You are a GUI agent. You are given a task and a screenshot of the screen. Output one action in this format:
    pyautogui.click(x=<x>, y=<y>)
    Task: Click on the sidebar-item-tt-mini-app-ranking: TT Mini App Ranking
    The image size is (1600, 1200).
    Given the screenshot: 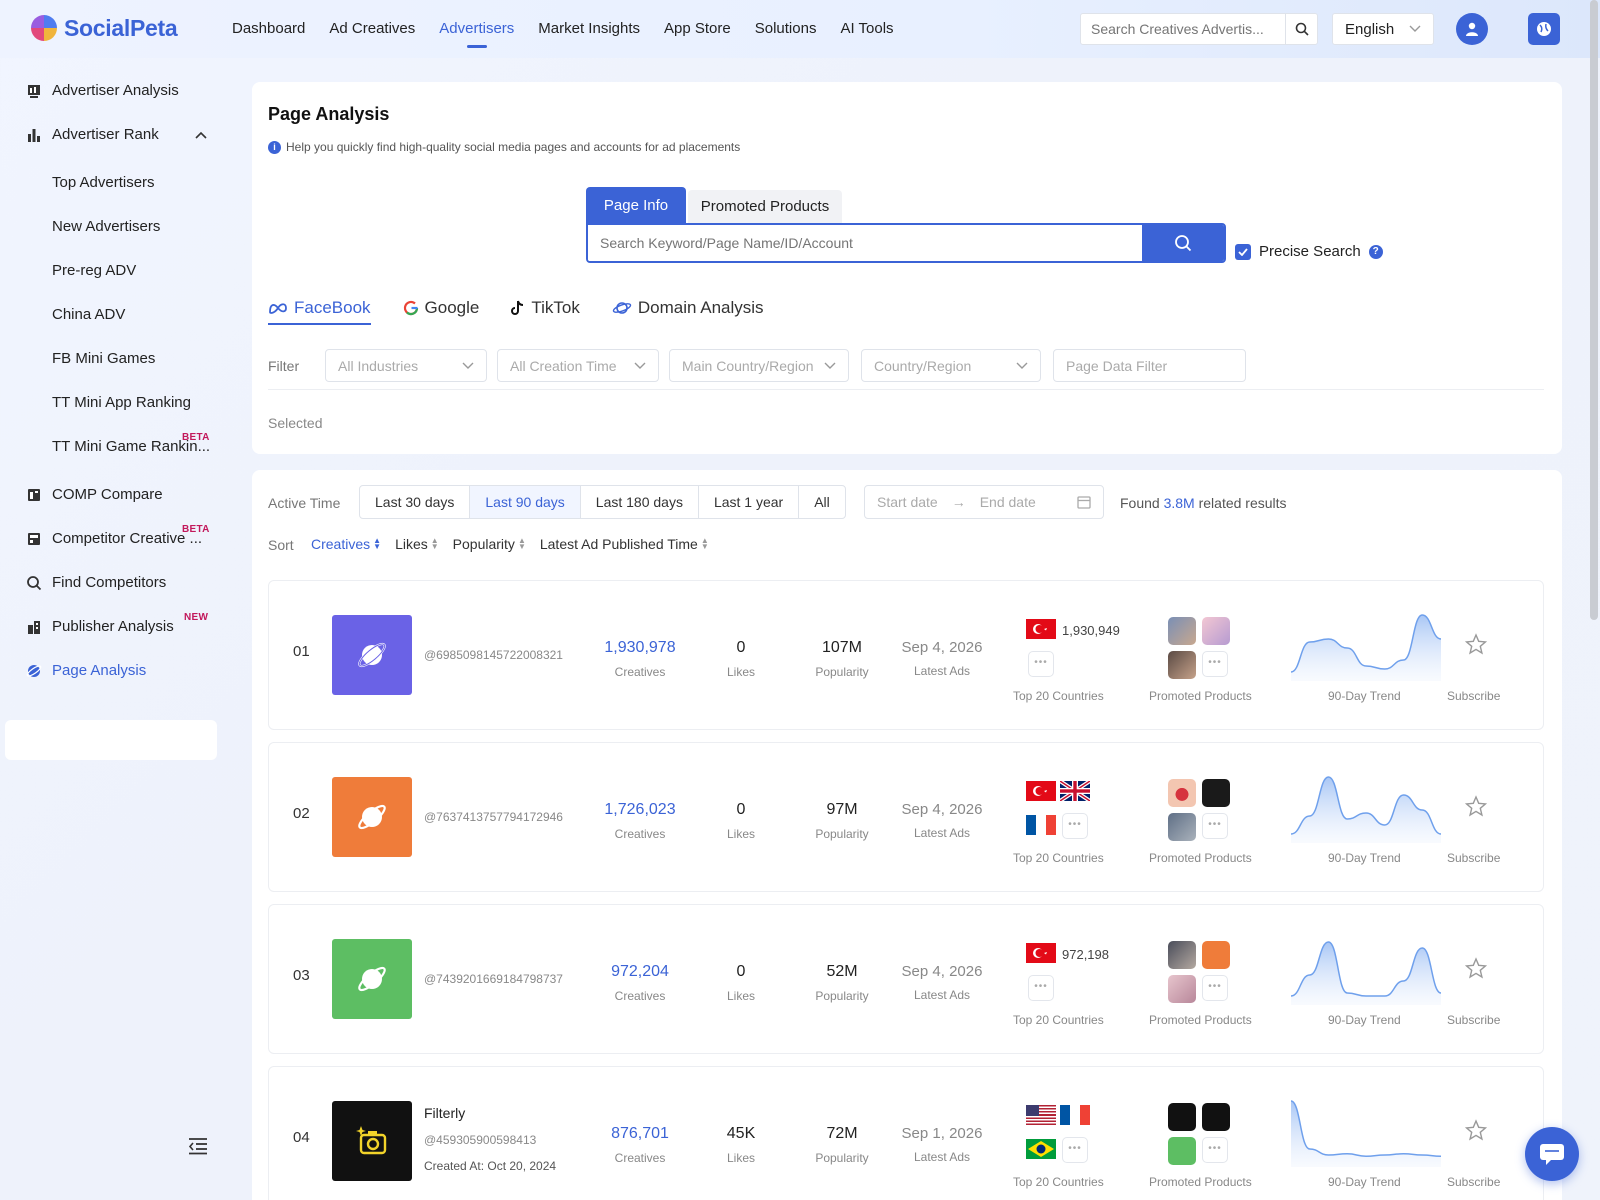 What is the action you would take?
    pyautogui.click(x=121, y=402)
    